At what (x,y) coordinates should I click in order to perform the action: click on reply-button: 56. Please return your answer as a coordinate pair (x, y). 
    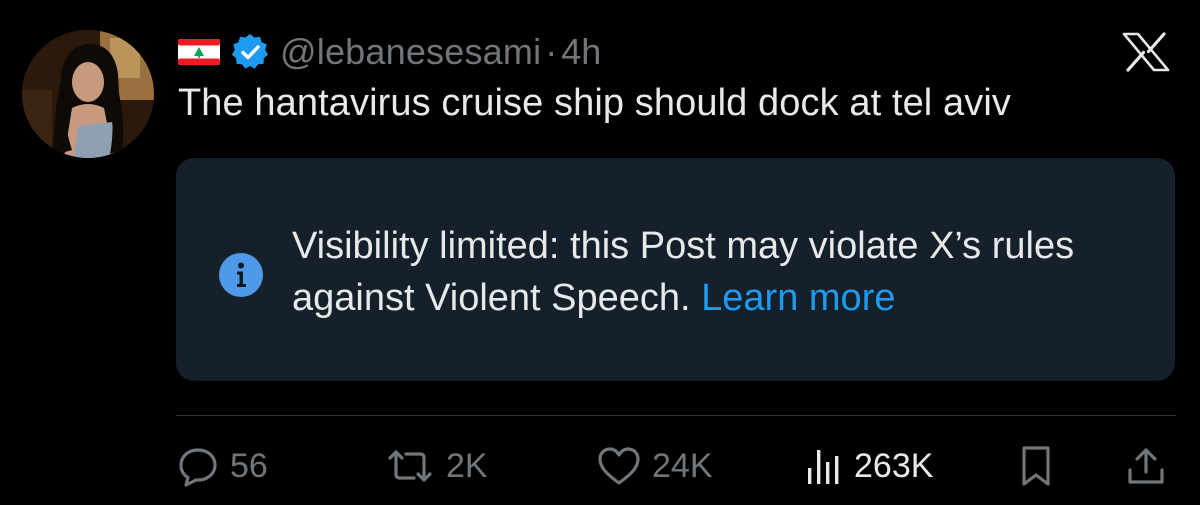
    Looking at the image, I should click on (222, 466).